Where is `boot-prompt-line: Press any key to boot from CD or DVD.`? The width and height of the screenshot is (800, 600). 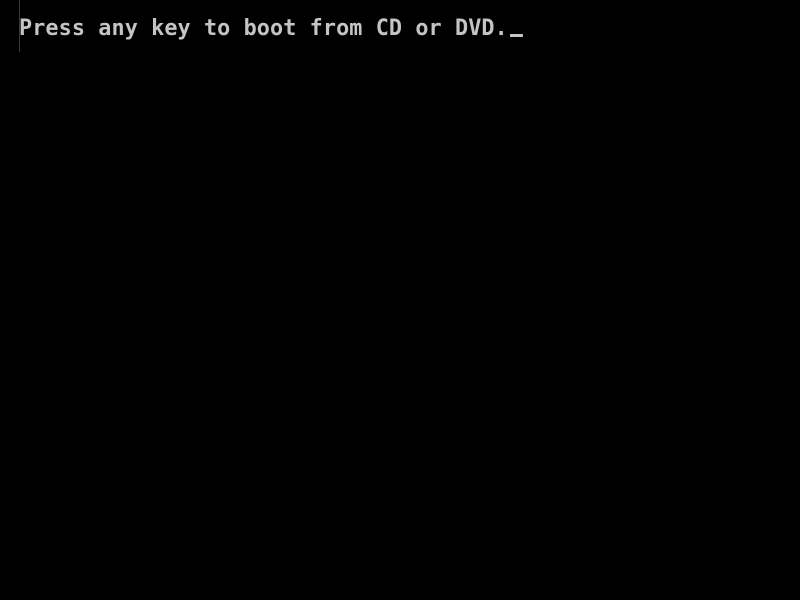 boot-prompt-line: Press any key to boot from CD or DVD. is located at coordinates (271, 29).